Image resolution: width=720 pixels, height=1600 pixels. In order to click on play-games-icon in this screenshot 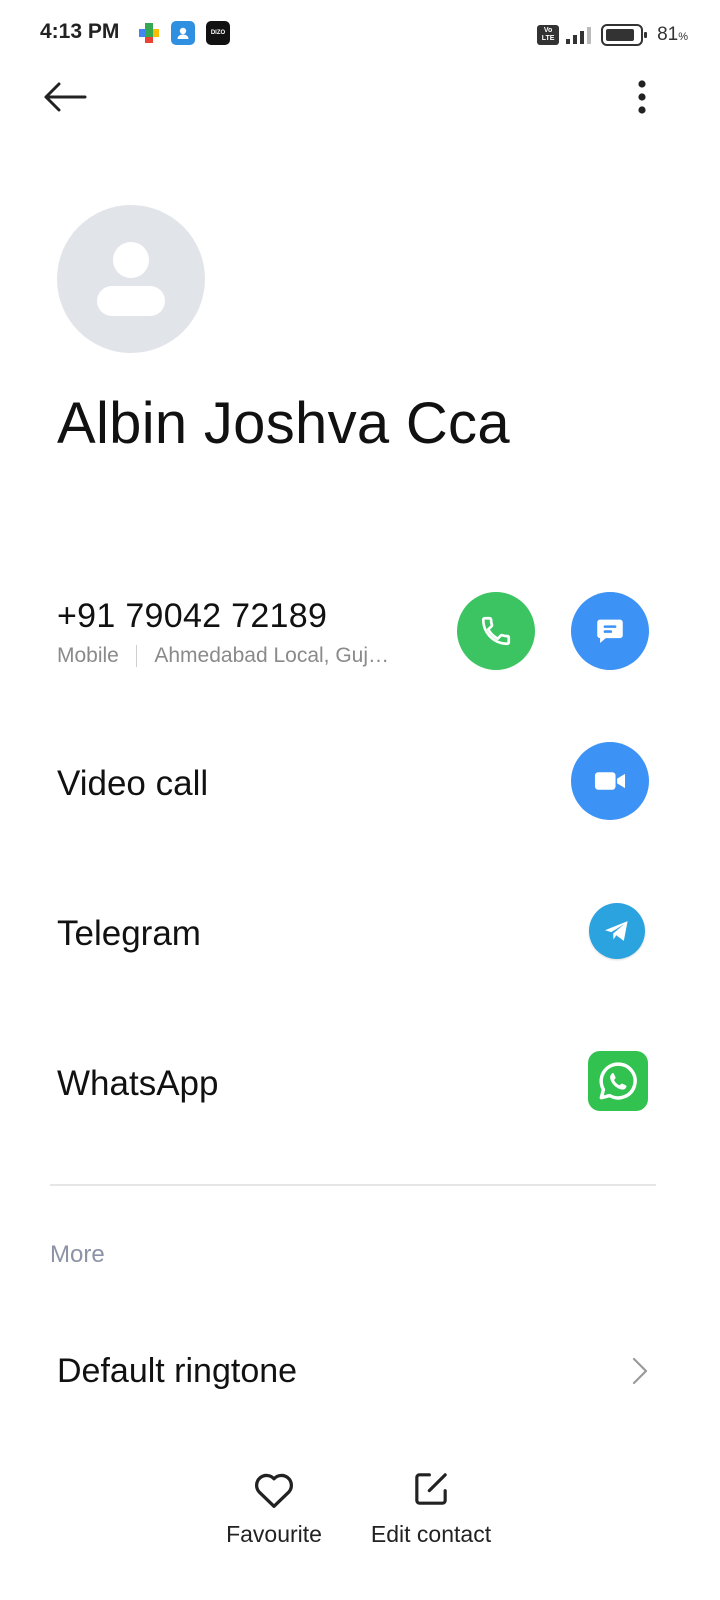, I will do `click(149, 33)`.